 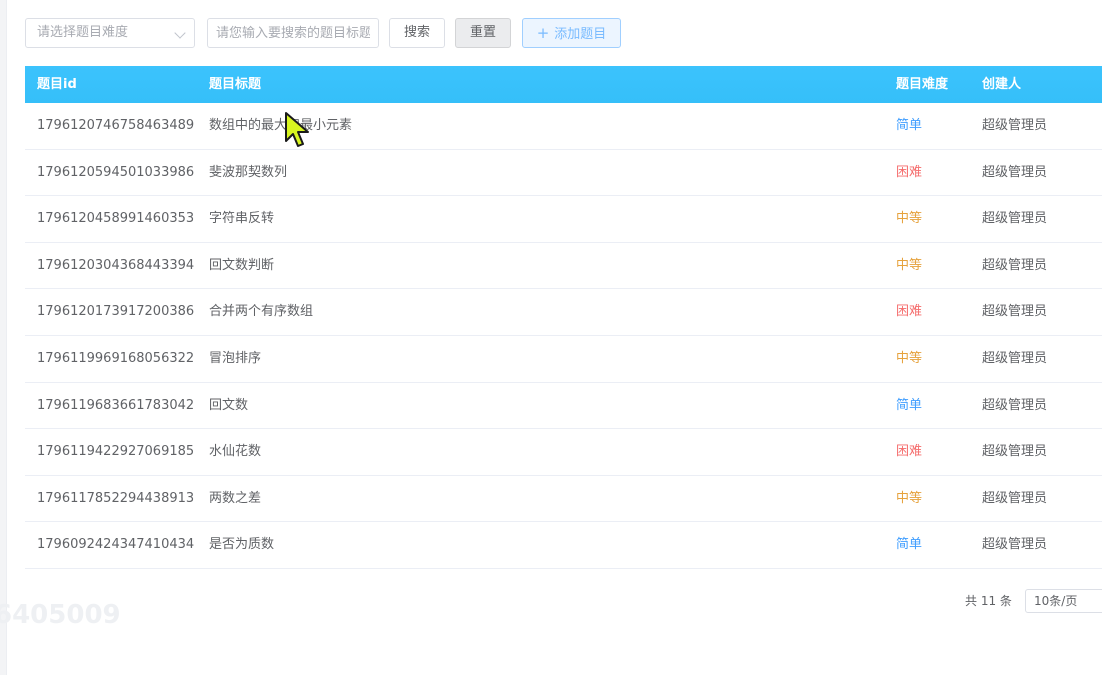 What do you see at coordinates (116, 172) in the screenshot?
I see `problem-id-cell: 1796120594501033986` at bounding box center [116, 172].